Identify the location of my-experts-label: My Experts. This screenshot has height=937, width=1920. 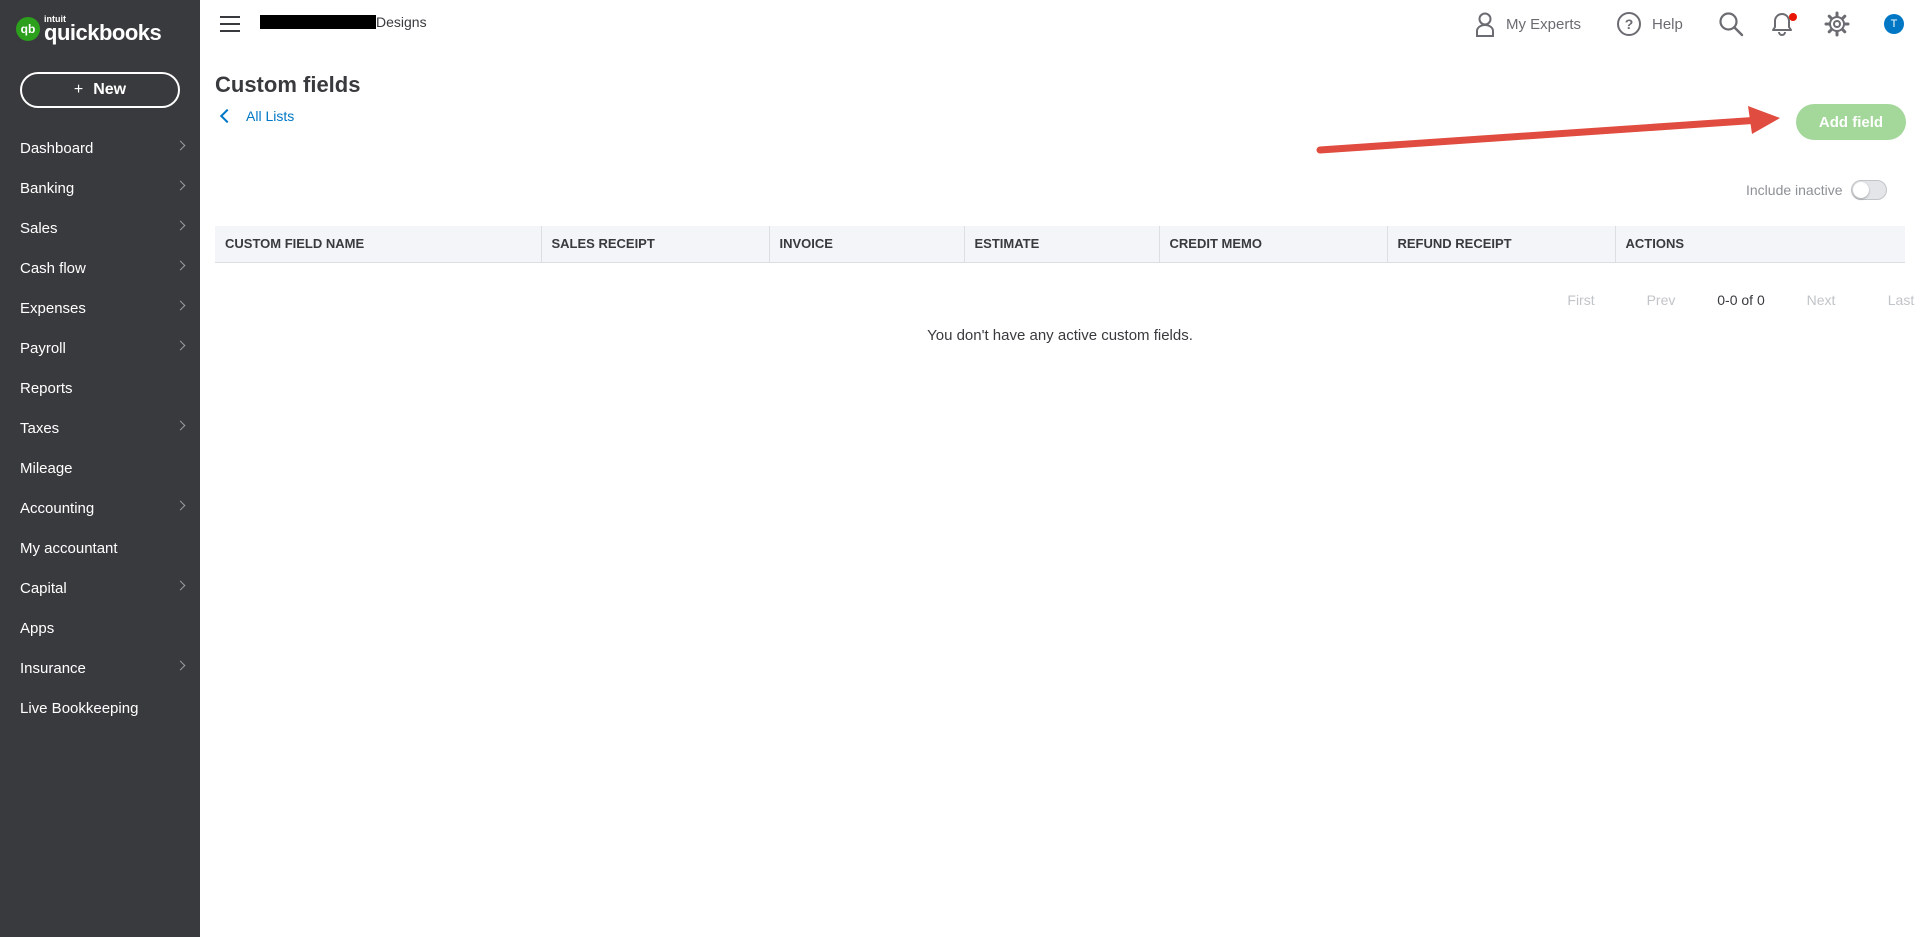
(1544, 24).